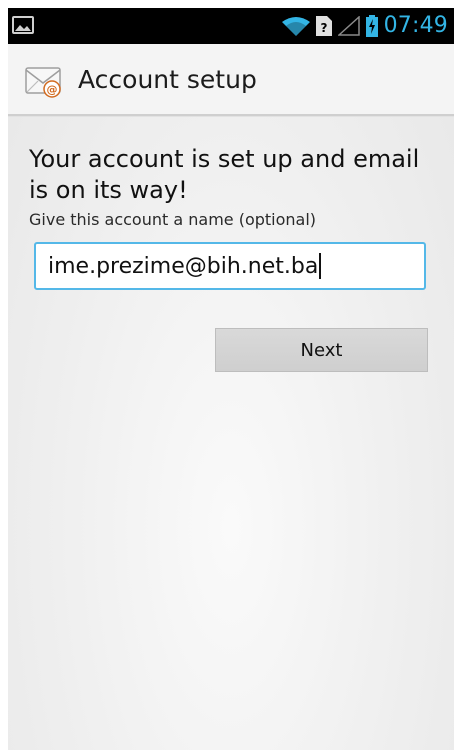  Describe the element at coordinates (415, 25) in the screenshot. I see `status-time: 07:49` at that location.